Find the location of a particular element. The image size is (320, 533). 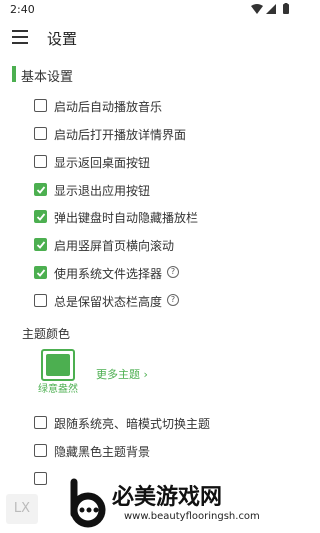

option-label: 启动后自动播放音乐 is located at coordinates (108, 107).